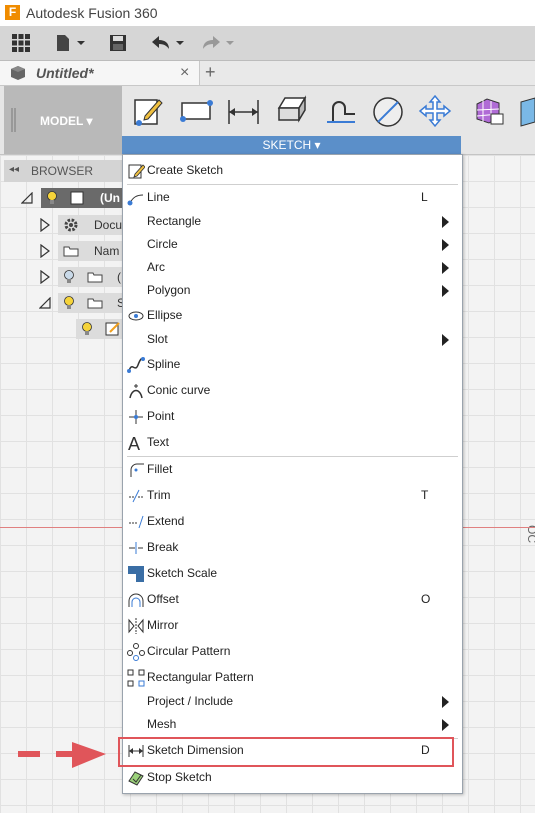 This screenshot has height=813, width=535. I want to click on menu-item-fillet: Fillet, so click(292, 470).